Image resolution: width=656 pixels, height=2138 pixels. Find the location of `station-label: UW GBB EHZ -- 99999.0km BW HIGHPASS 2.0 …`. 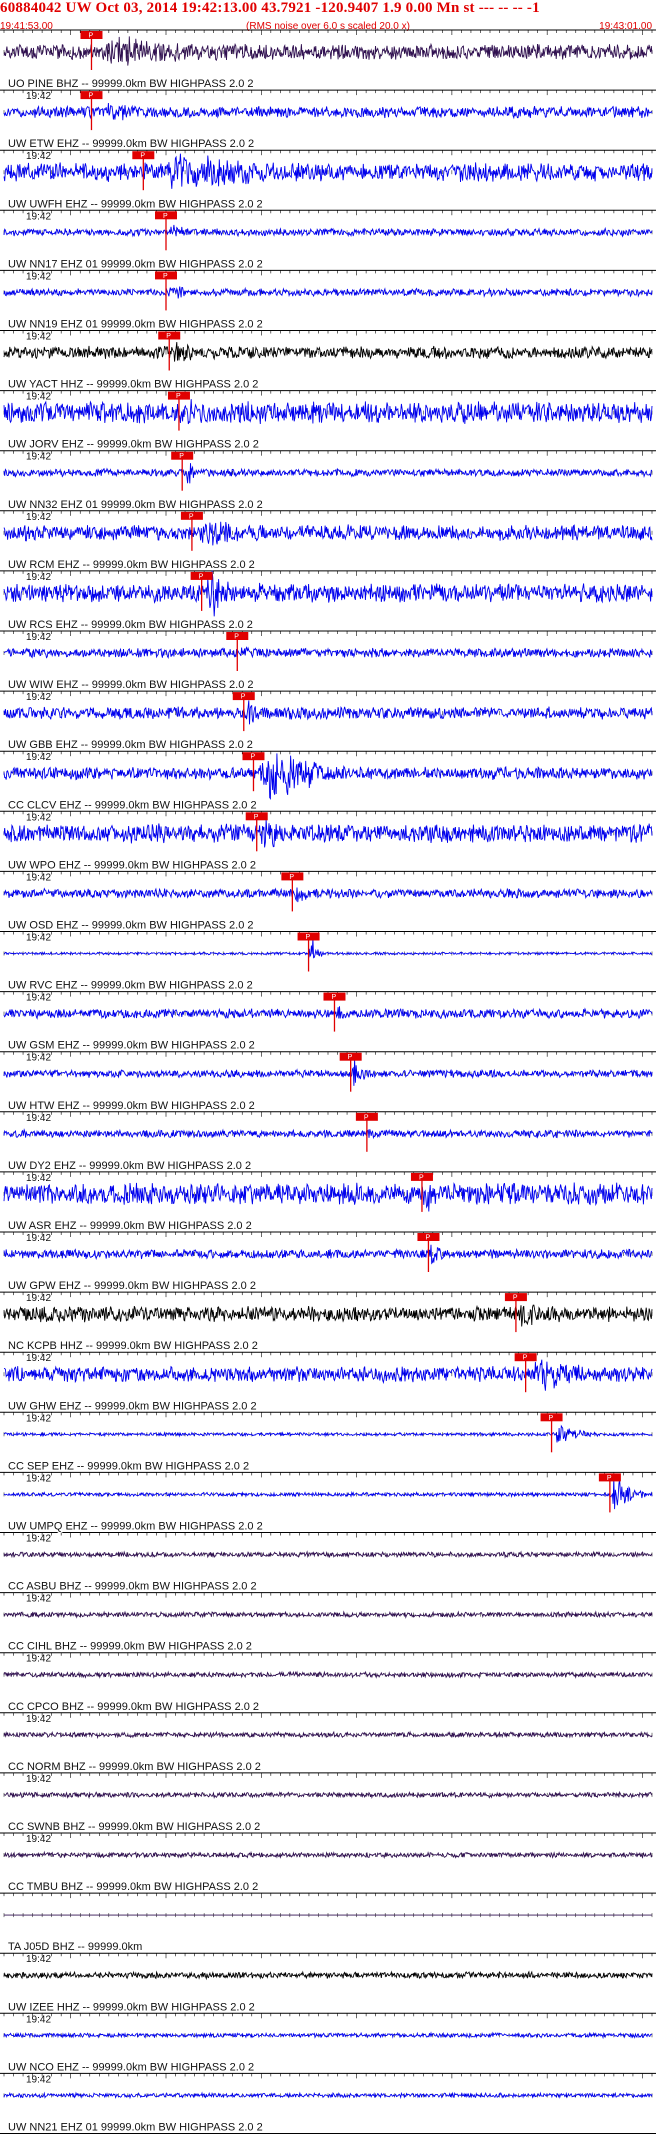

station-label: UW GBB EHZ -- 99999.0km BW HIGHPASS 2.0 … is located at coordinates (130, 745).